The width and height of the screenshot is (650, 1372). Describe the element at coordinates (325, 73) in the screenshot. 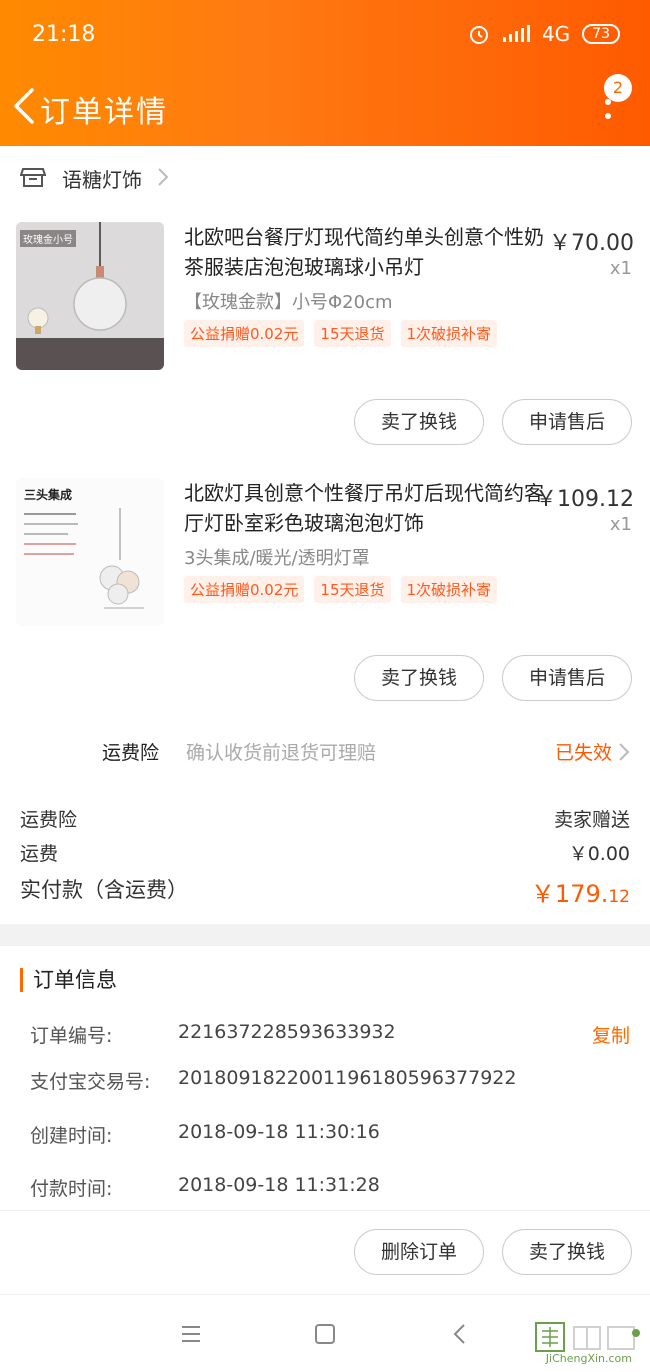

I see `app-header: 21:18 4G 73 订单详情 2` at that location.